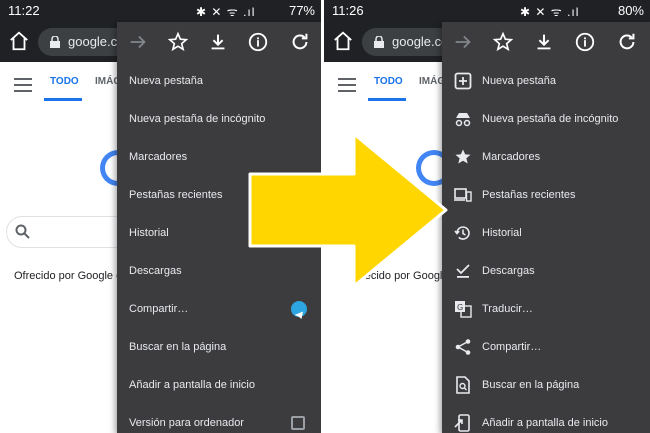  I want to click on menu-item-label: Versión para ordenador, so click(186, 423).